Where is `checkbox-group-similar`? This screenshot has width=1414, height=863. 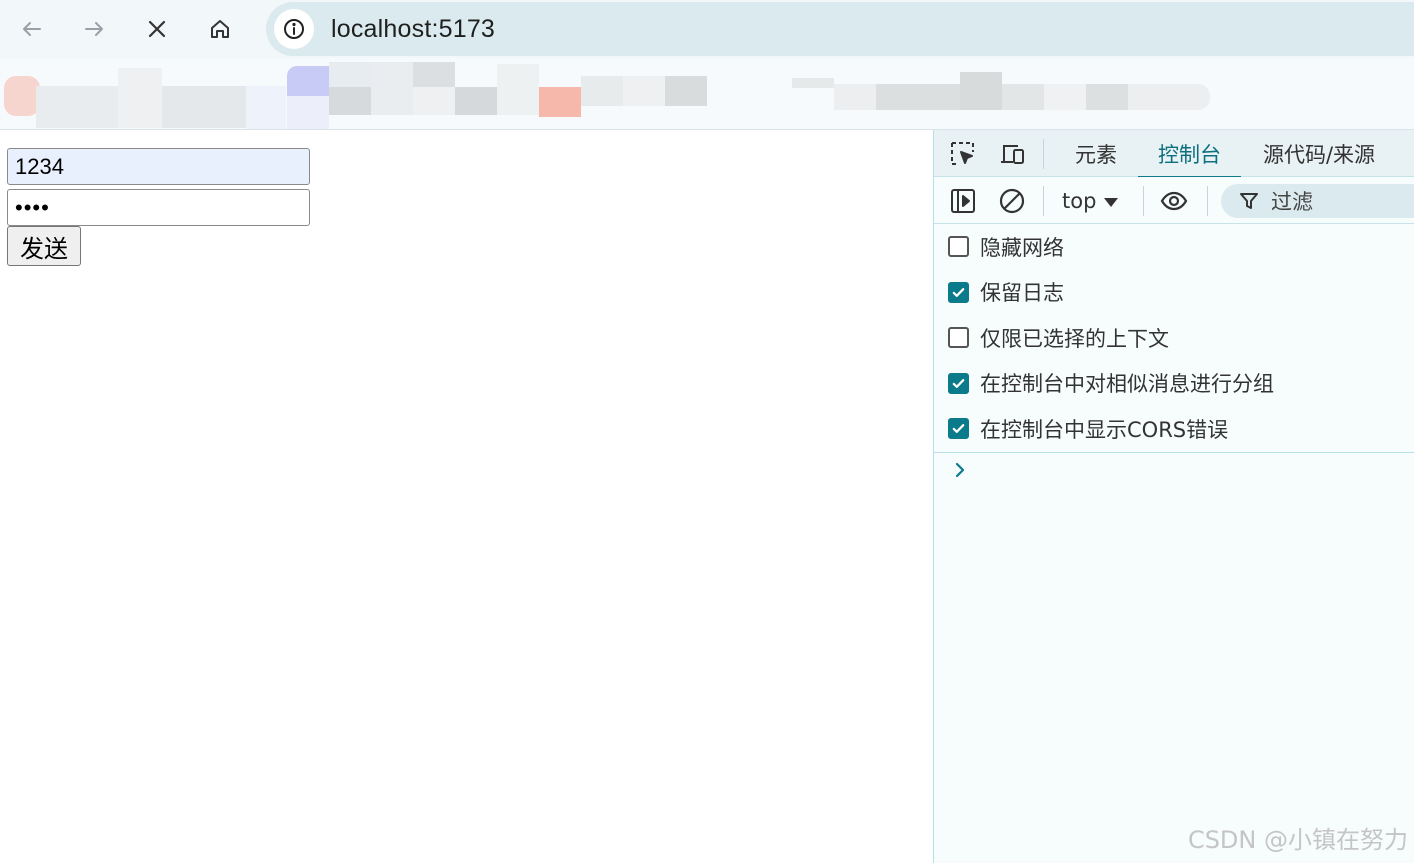 checkbox-group-similar is located at coordinates (958, 383).